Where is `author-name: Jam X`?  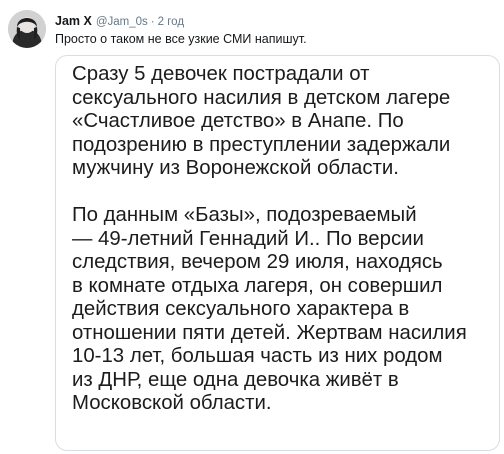
author-name: Jam X is located at coordinates (73, 21).